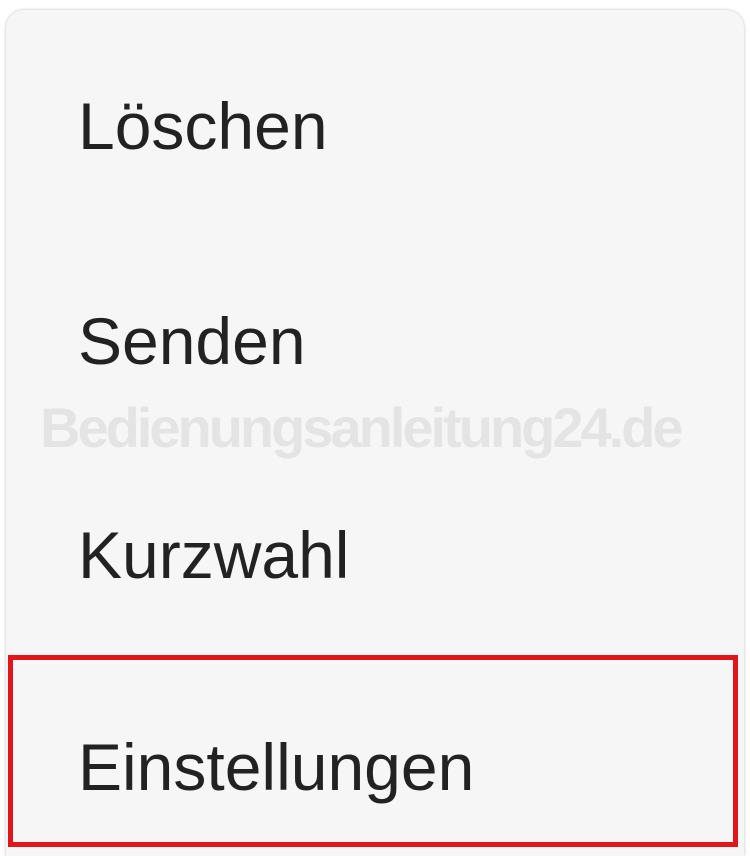  What do you see at coordinates (203, 126) in the screenshot?
I see `menu-item-label: Löschen` at bounding box center [203, 126].